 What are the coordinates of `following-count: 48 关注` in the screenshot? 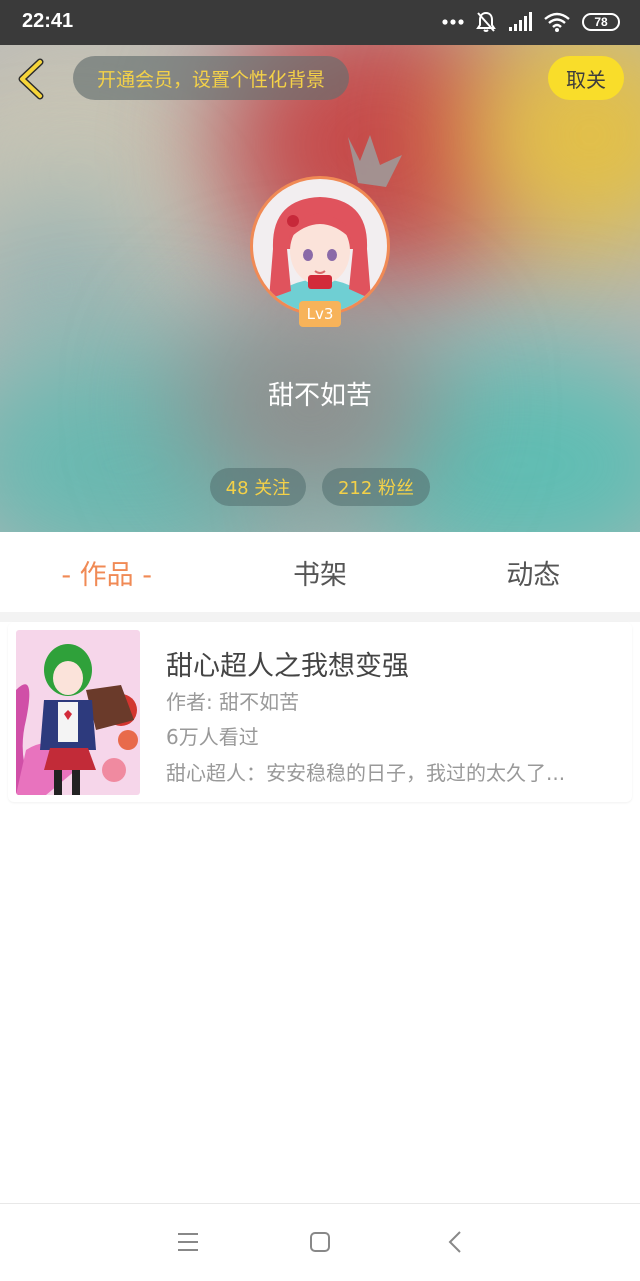 It's located at (258, 487).